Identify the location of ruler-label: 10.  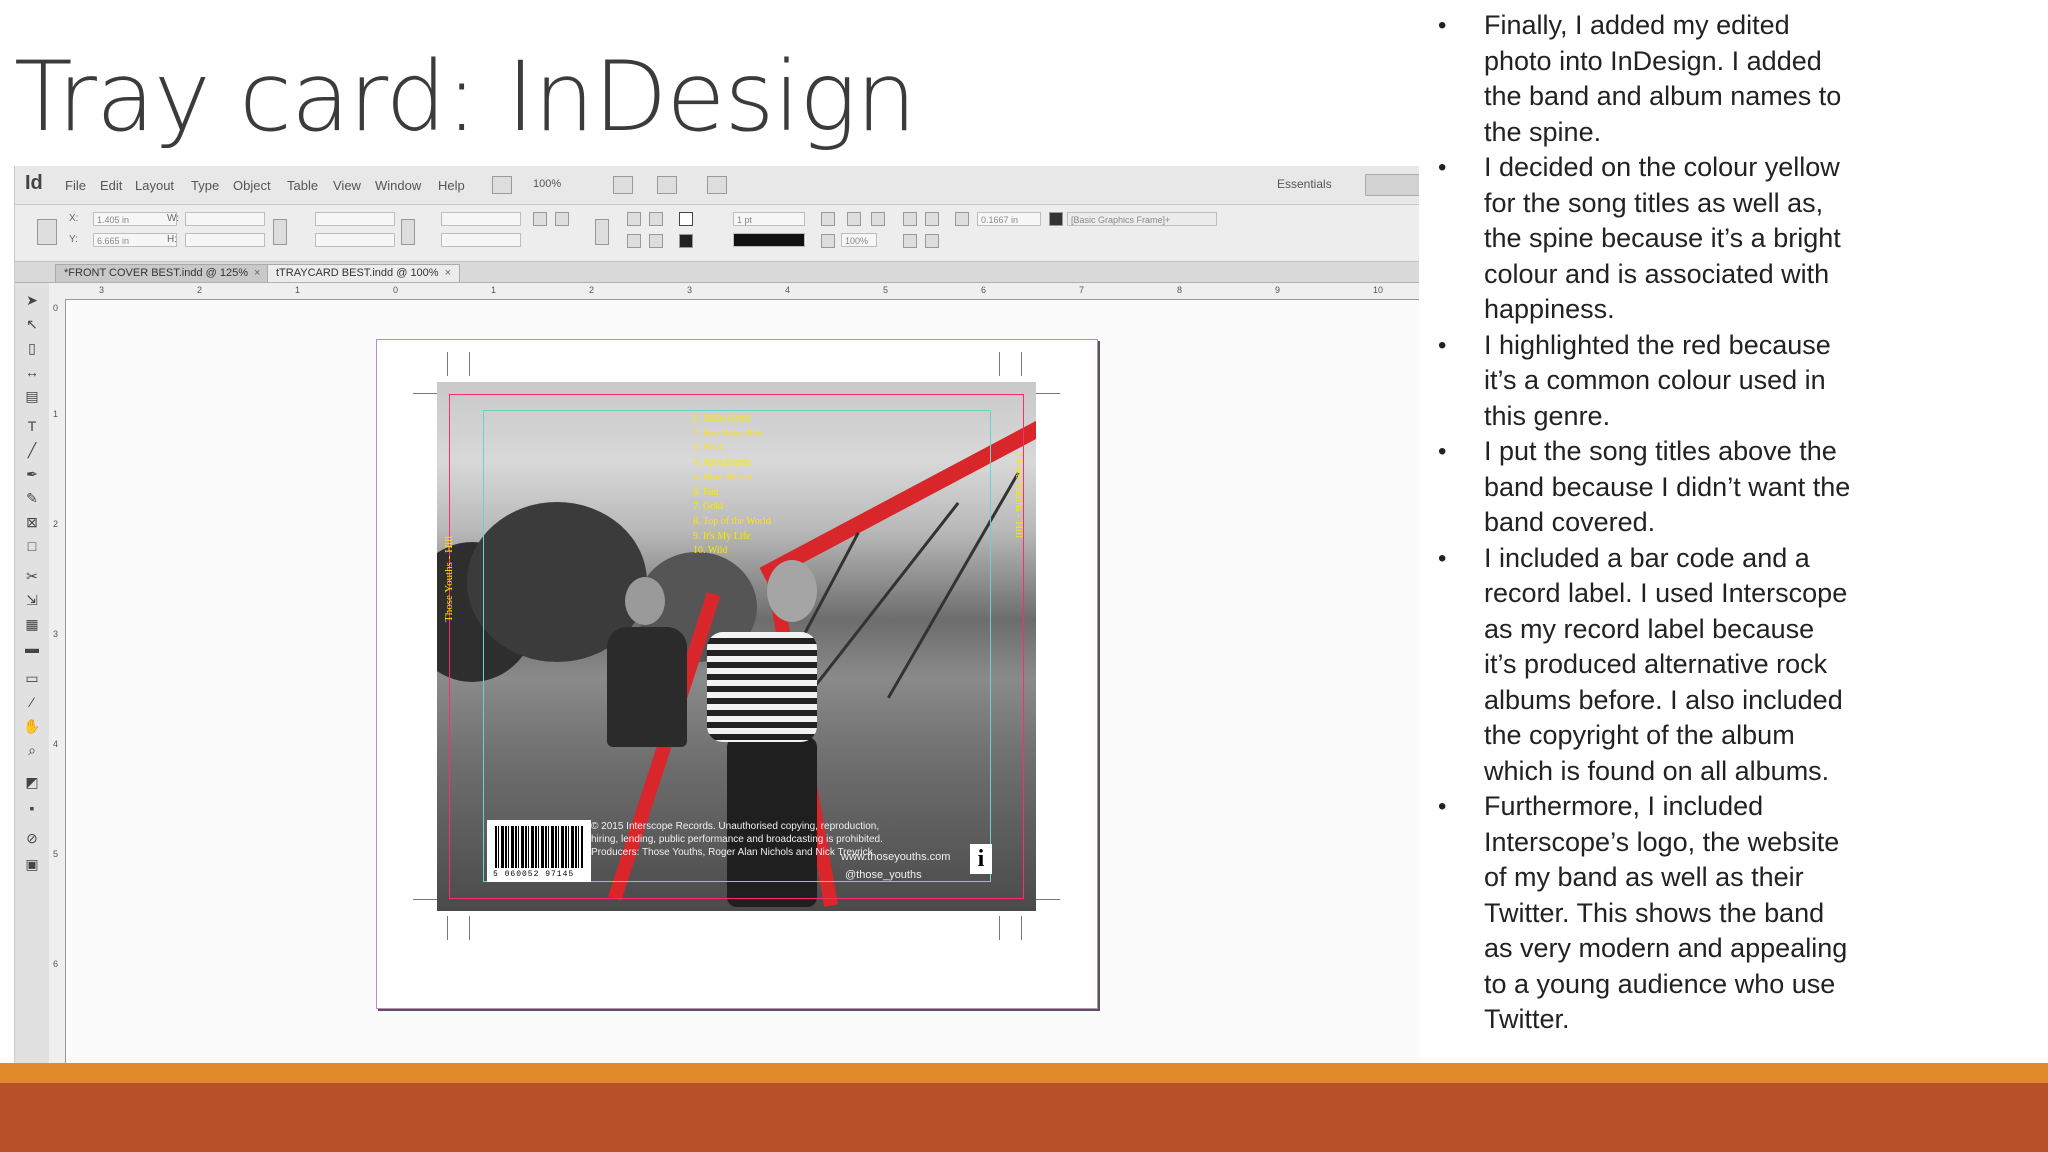
(1378, 290).